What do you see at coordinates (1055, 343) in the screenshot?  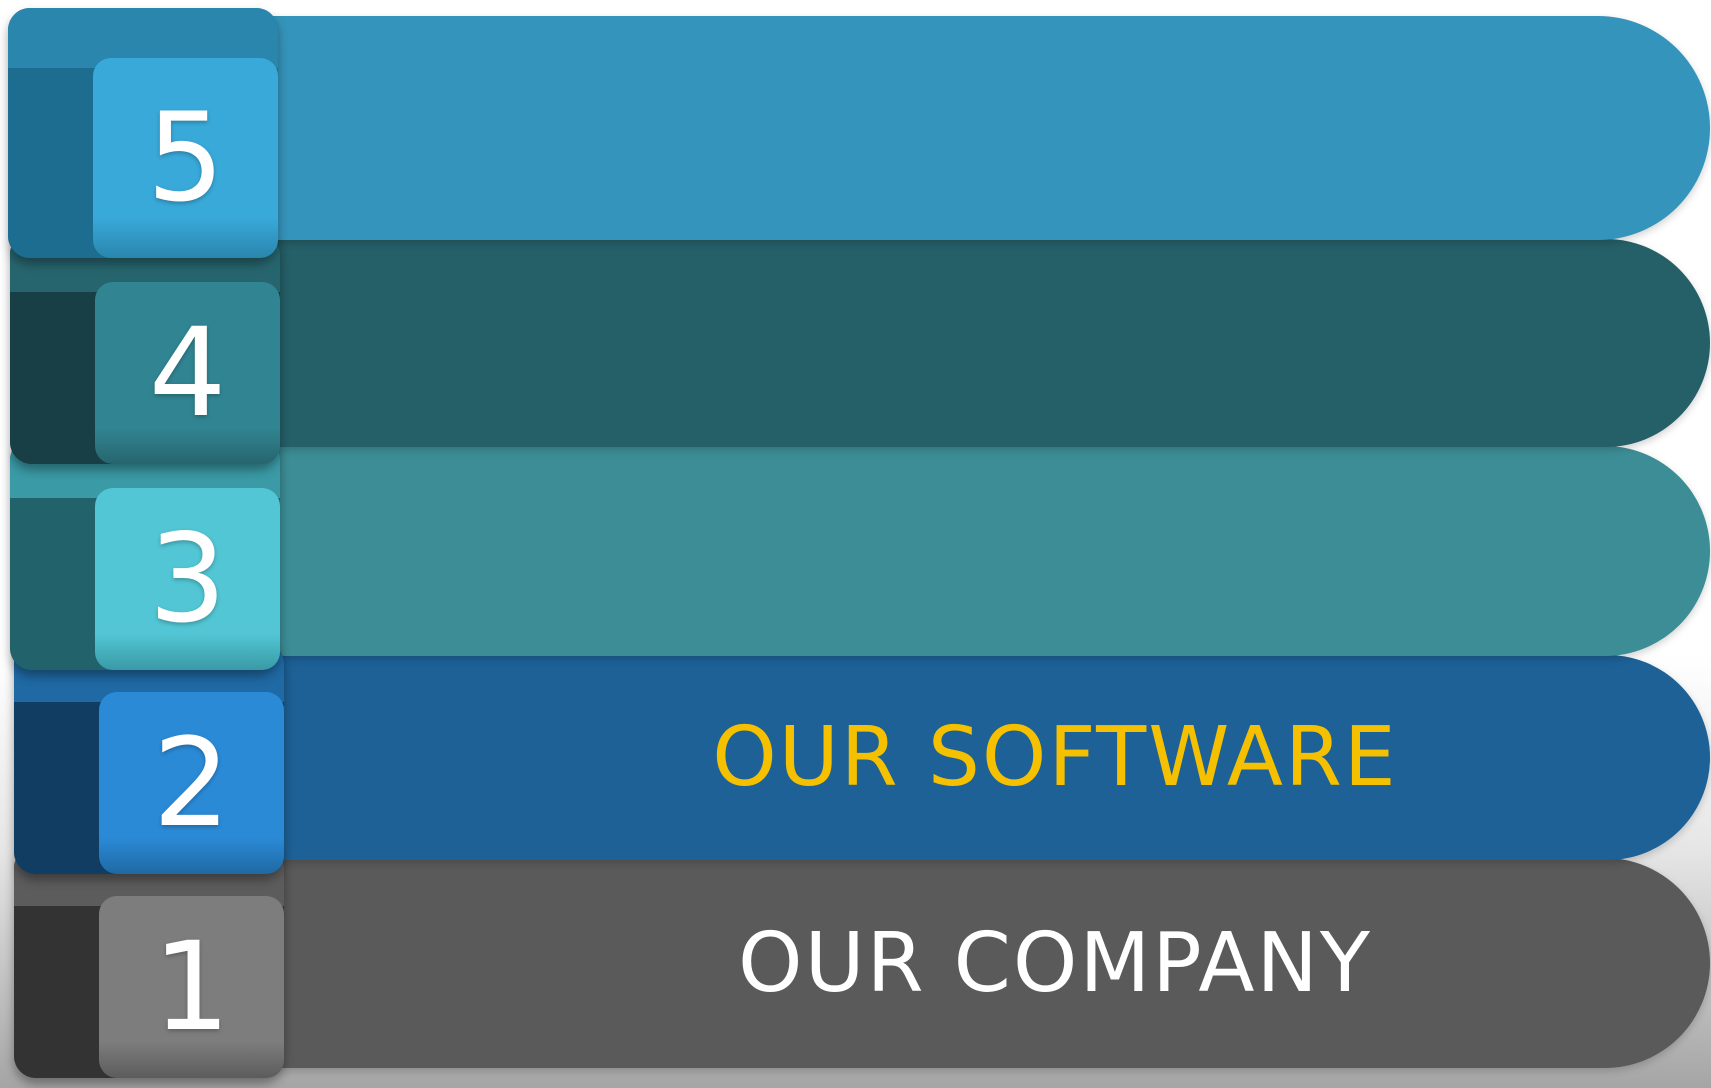 I see `step-4-label` at bounding box center [1055, 343].